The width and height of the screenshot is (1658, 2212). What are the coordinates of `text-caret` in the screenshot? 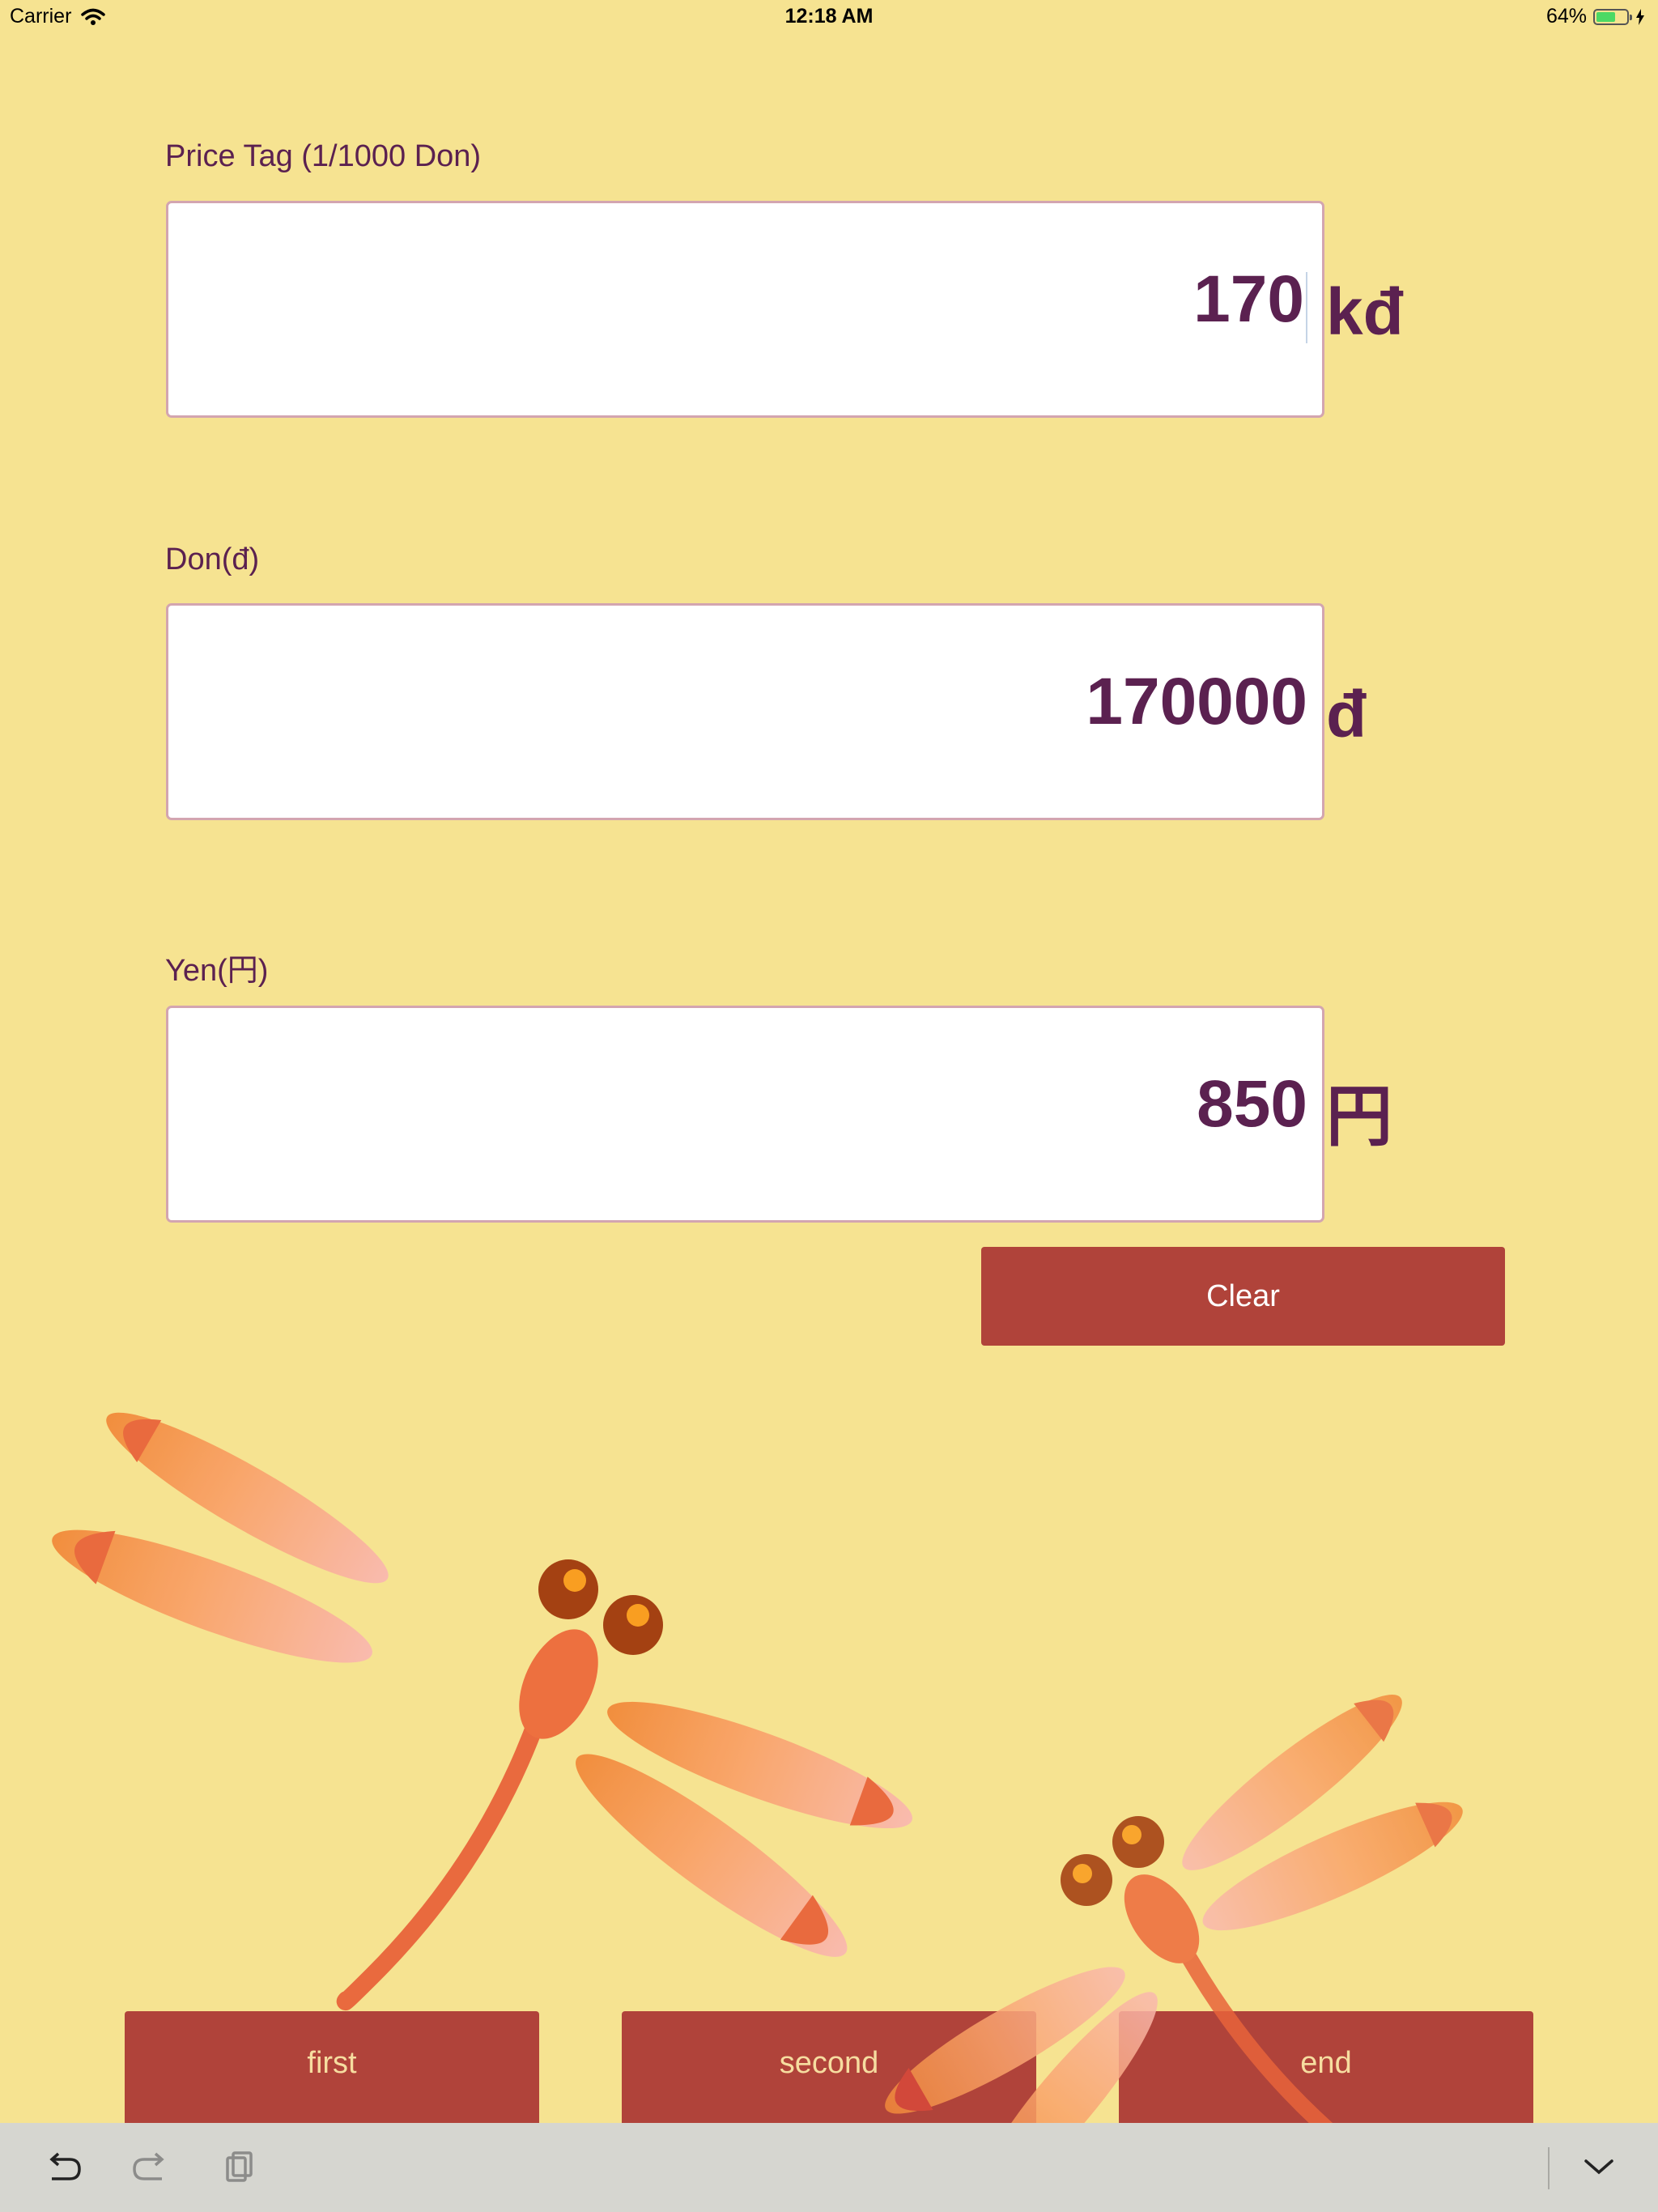 It's located at (1306, 307).